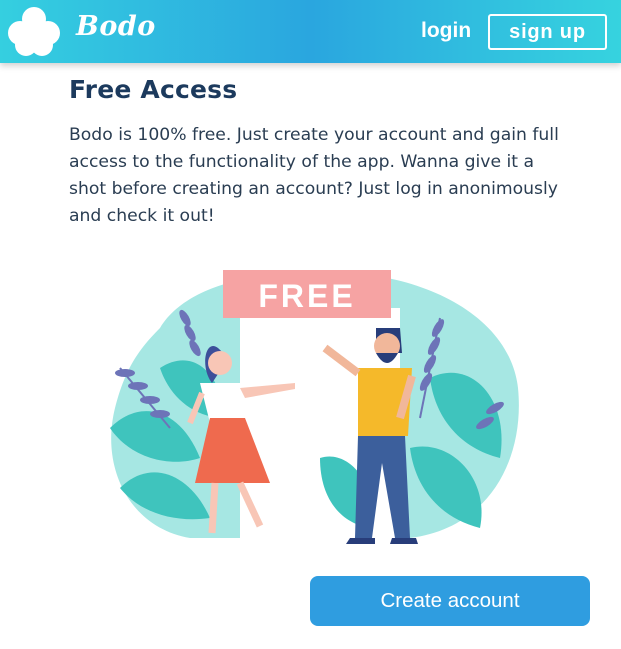 The height and width of the screenshot is (649, 621). I want to click on login-link: login, so click(446, 31).